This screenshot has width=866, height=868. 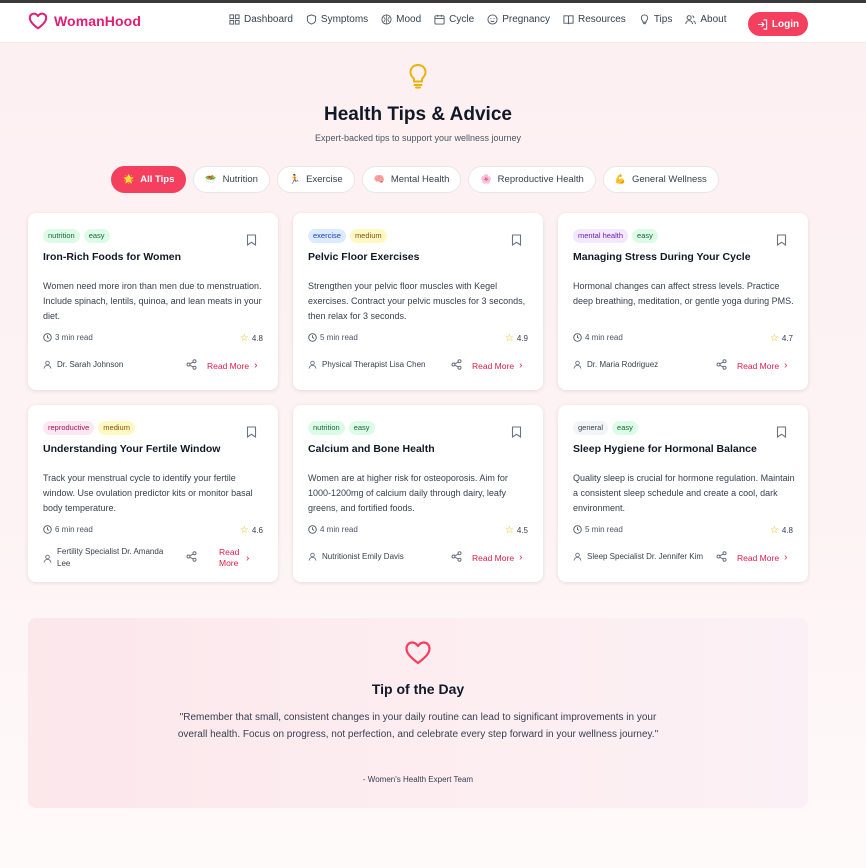 What do you see at coordinates (157, 179) in the screenshot?
I see `filter-label: All Tips` at bounding box center [157, 179].